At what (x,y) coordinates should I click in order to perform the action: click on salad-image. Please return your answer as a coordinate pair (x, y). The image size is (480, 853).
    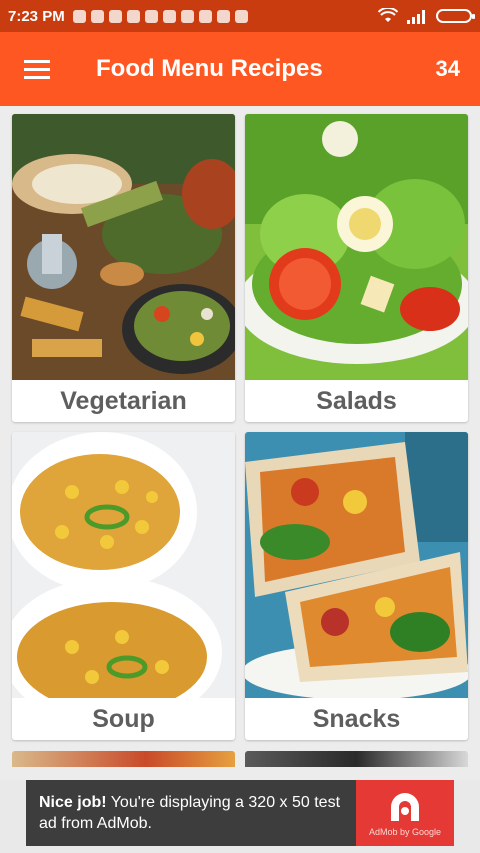
    Looking at the image, I should click on (356, 247).